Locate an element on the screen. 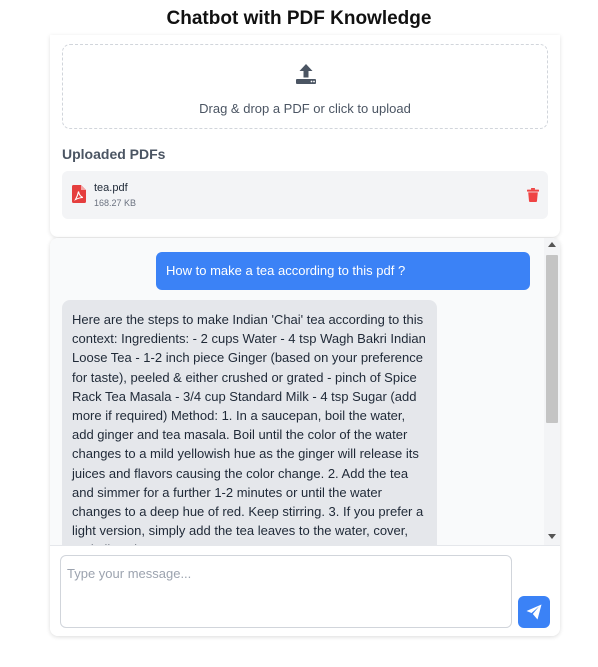 This screenshot has height=667, width=598. scroll-up-arrow-icon is located at coordinates (552, 244).